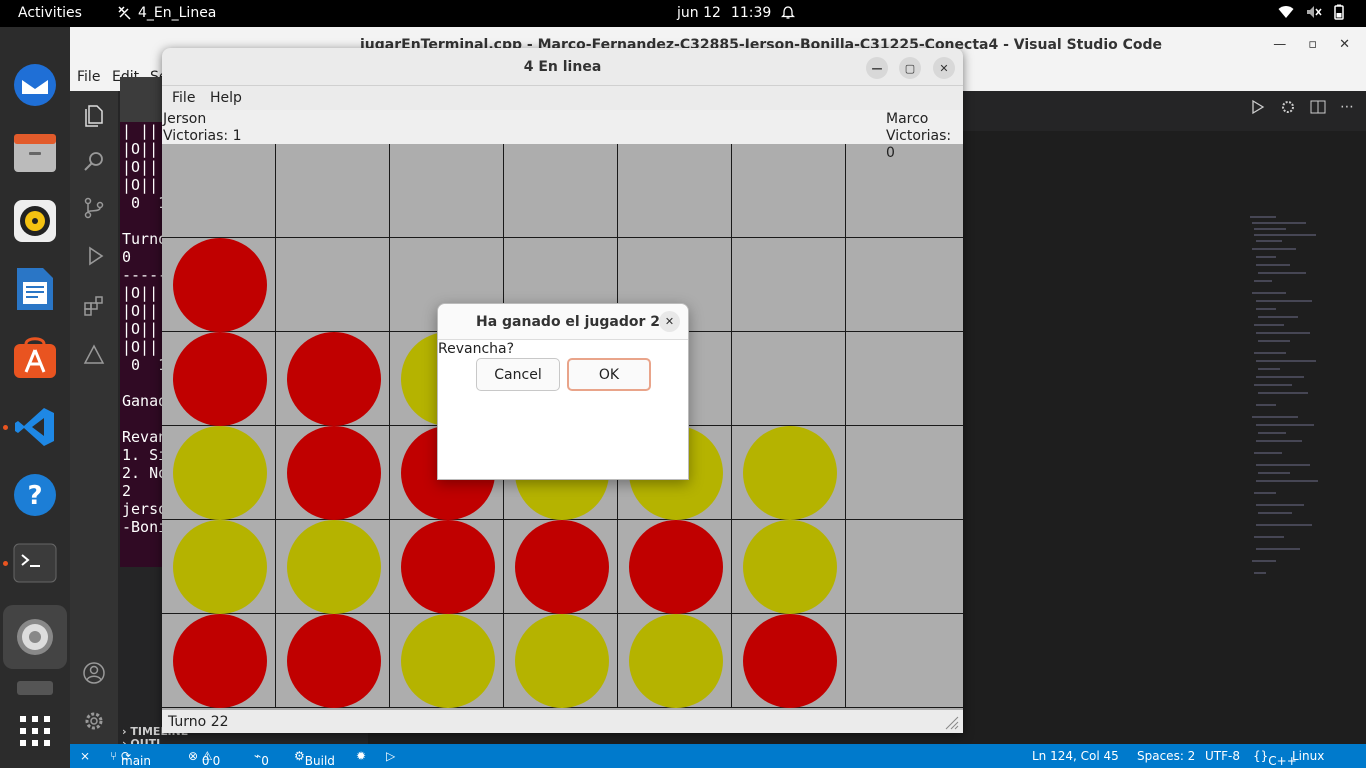  Describe the element at coordinates (1258, 107) in the screenshot. I see `run-icon` at that location.